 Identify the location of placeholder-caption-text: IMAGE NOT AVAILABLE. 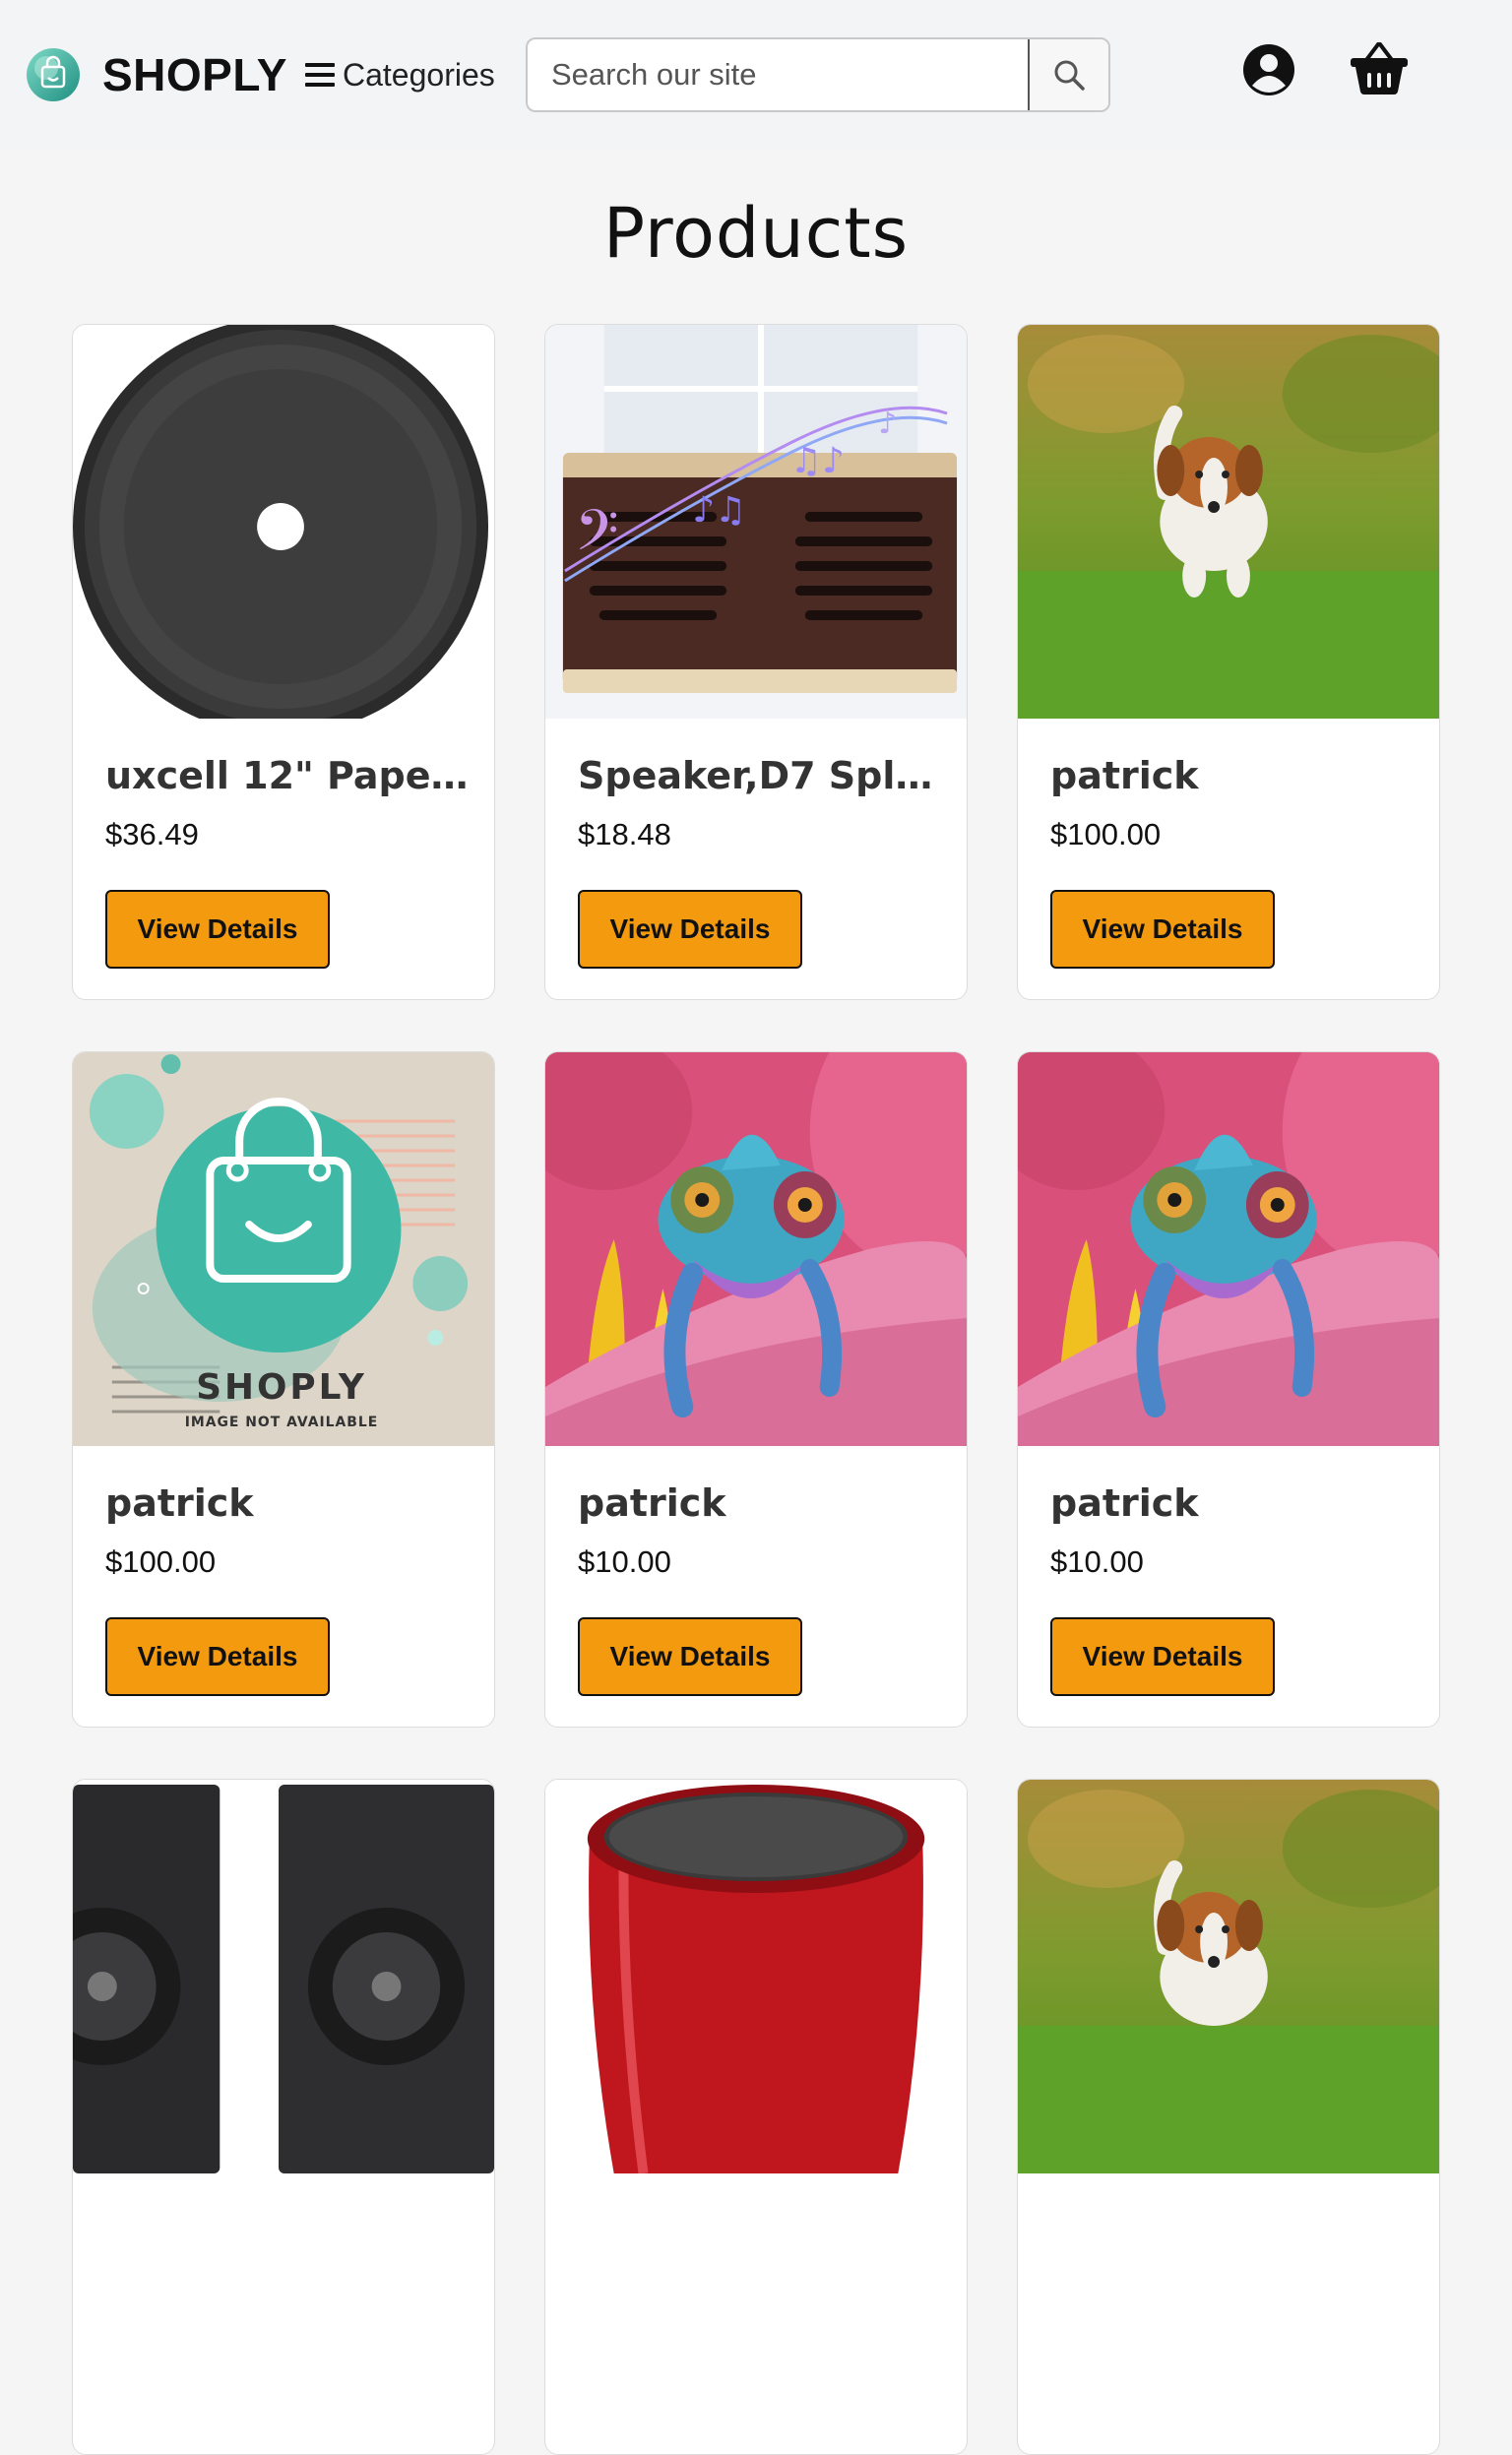
(282, 1422).